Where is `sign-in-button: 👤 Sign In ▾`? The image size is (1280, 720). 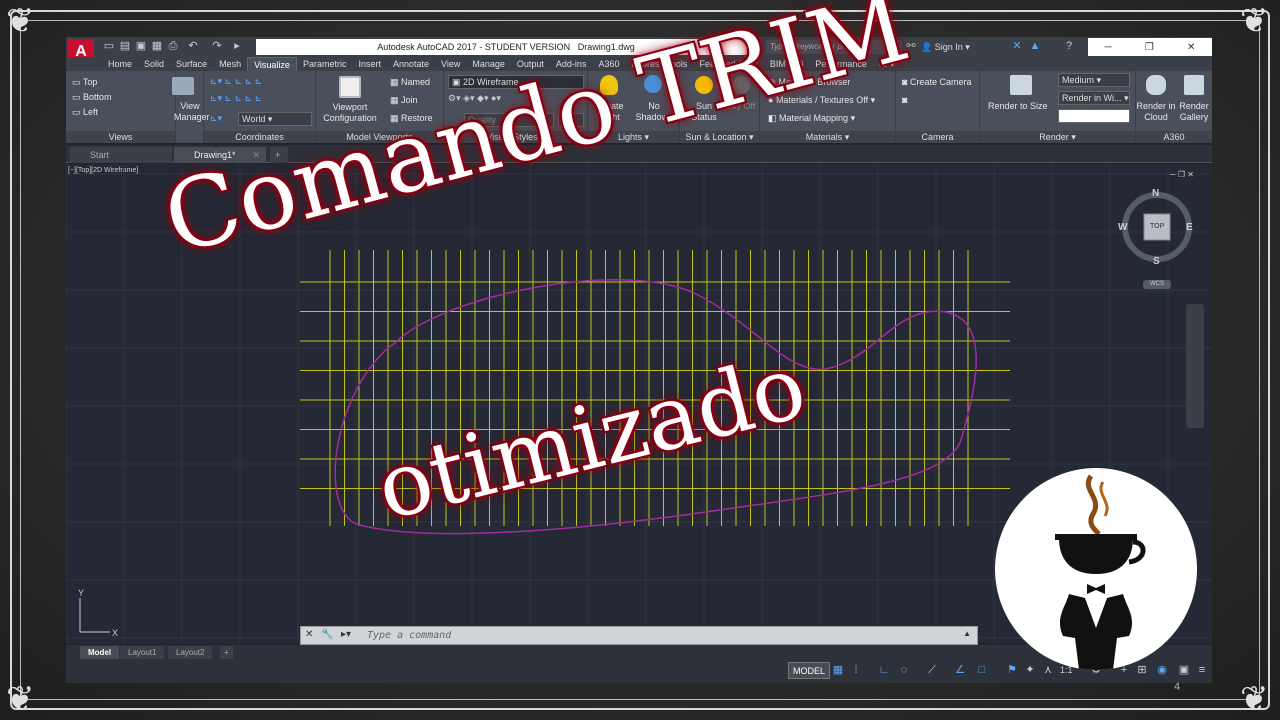 sign-in-button: 👤 Sign In ▾ is located at coordinates (945, 47).